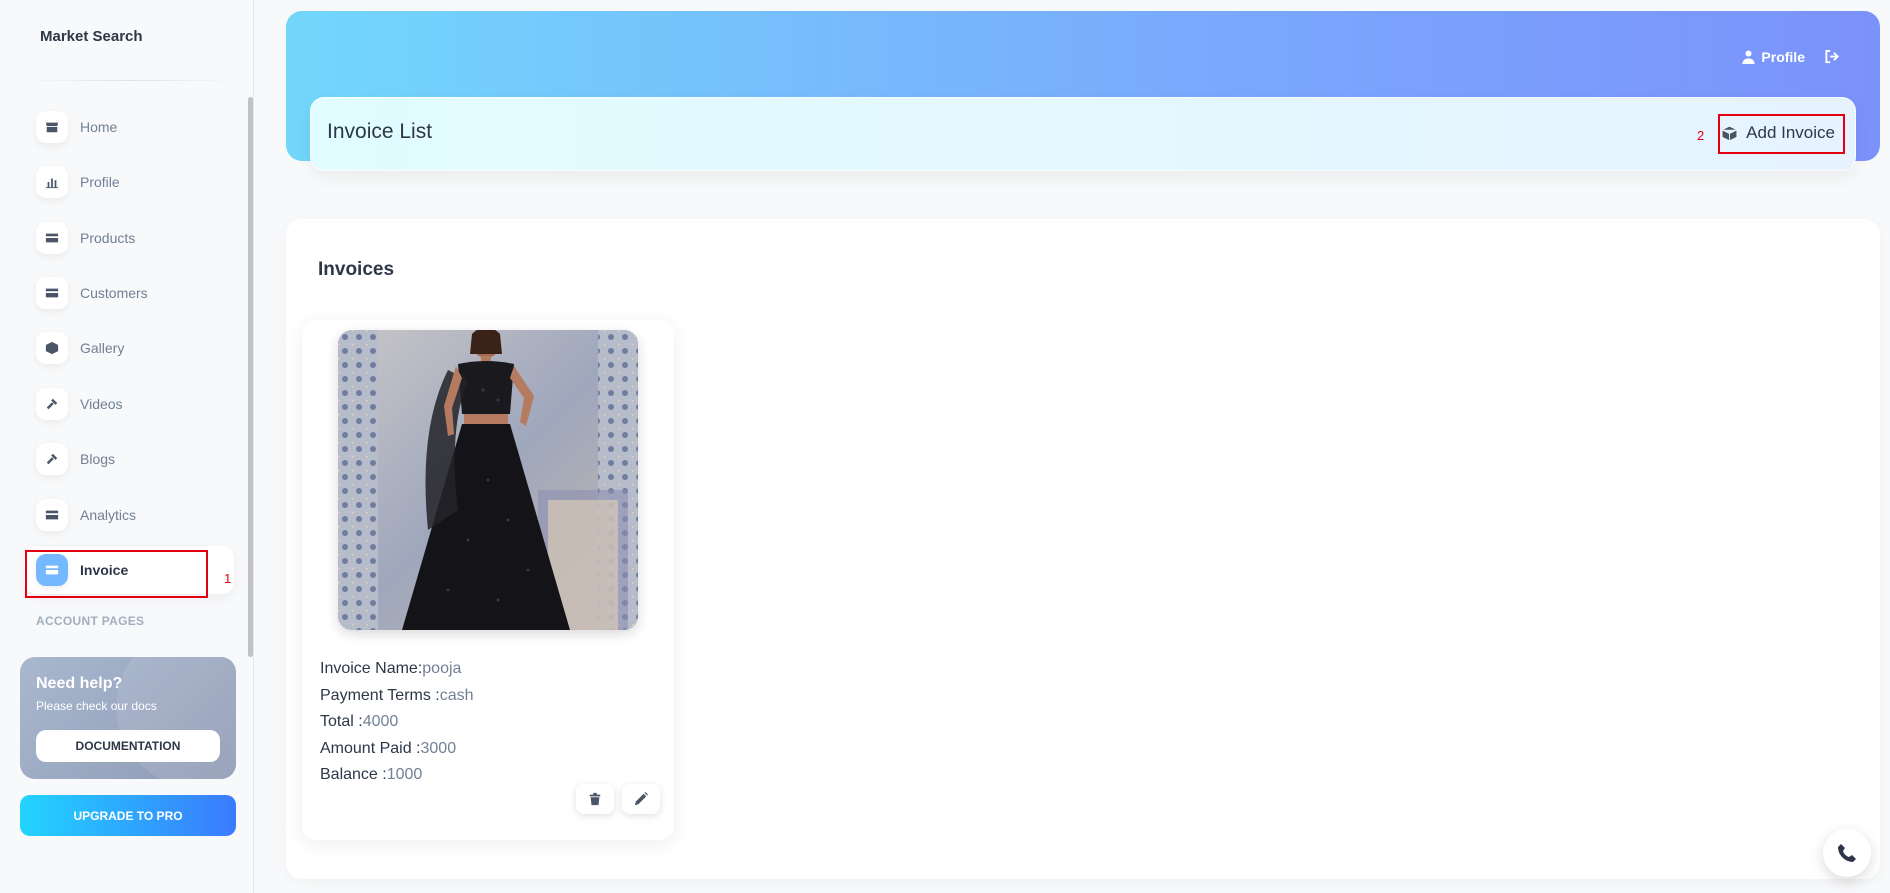 The width and height of the screenshot is (1890, 893). I want to click on amount-paid-row: Amount Paid :3000, so click(397, 749).